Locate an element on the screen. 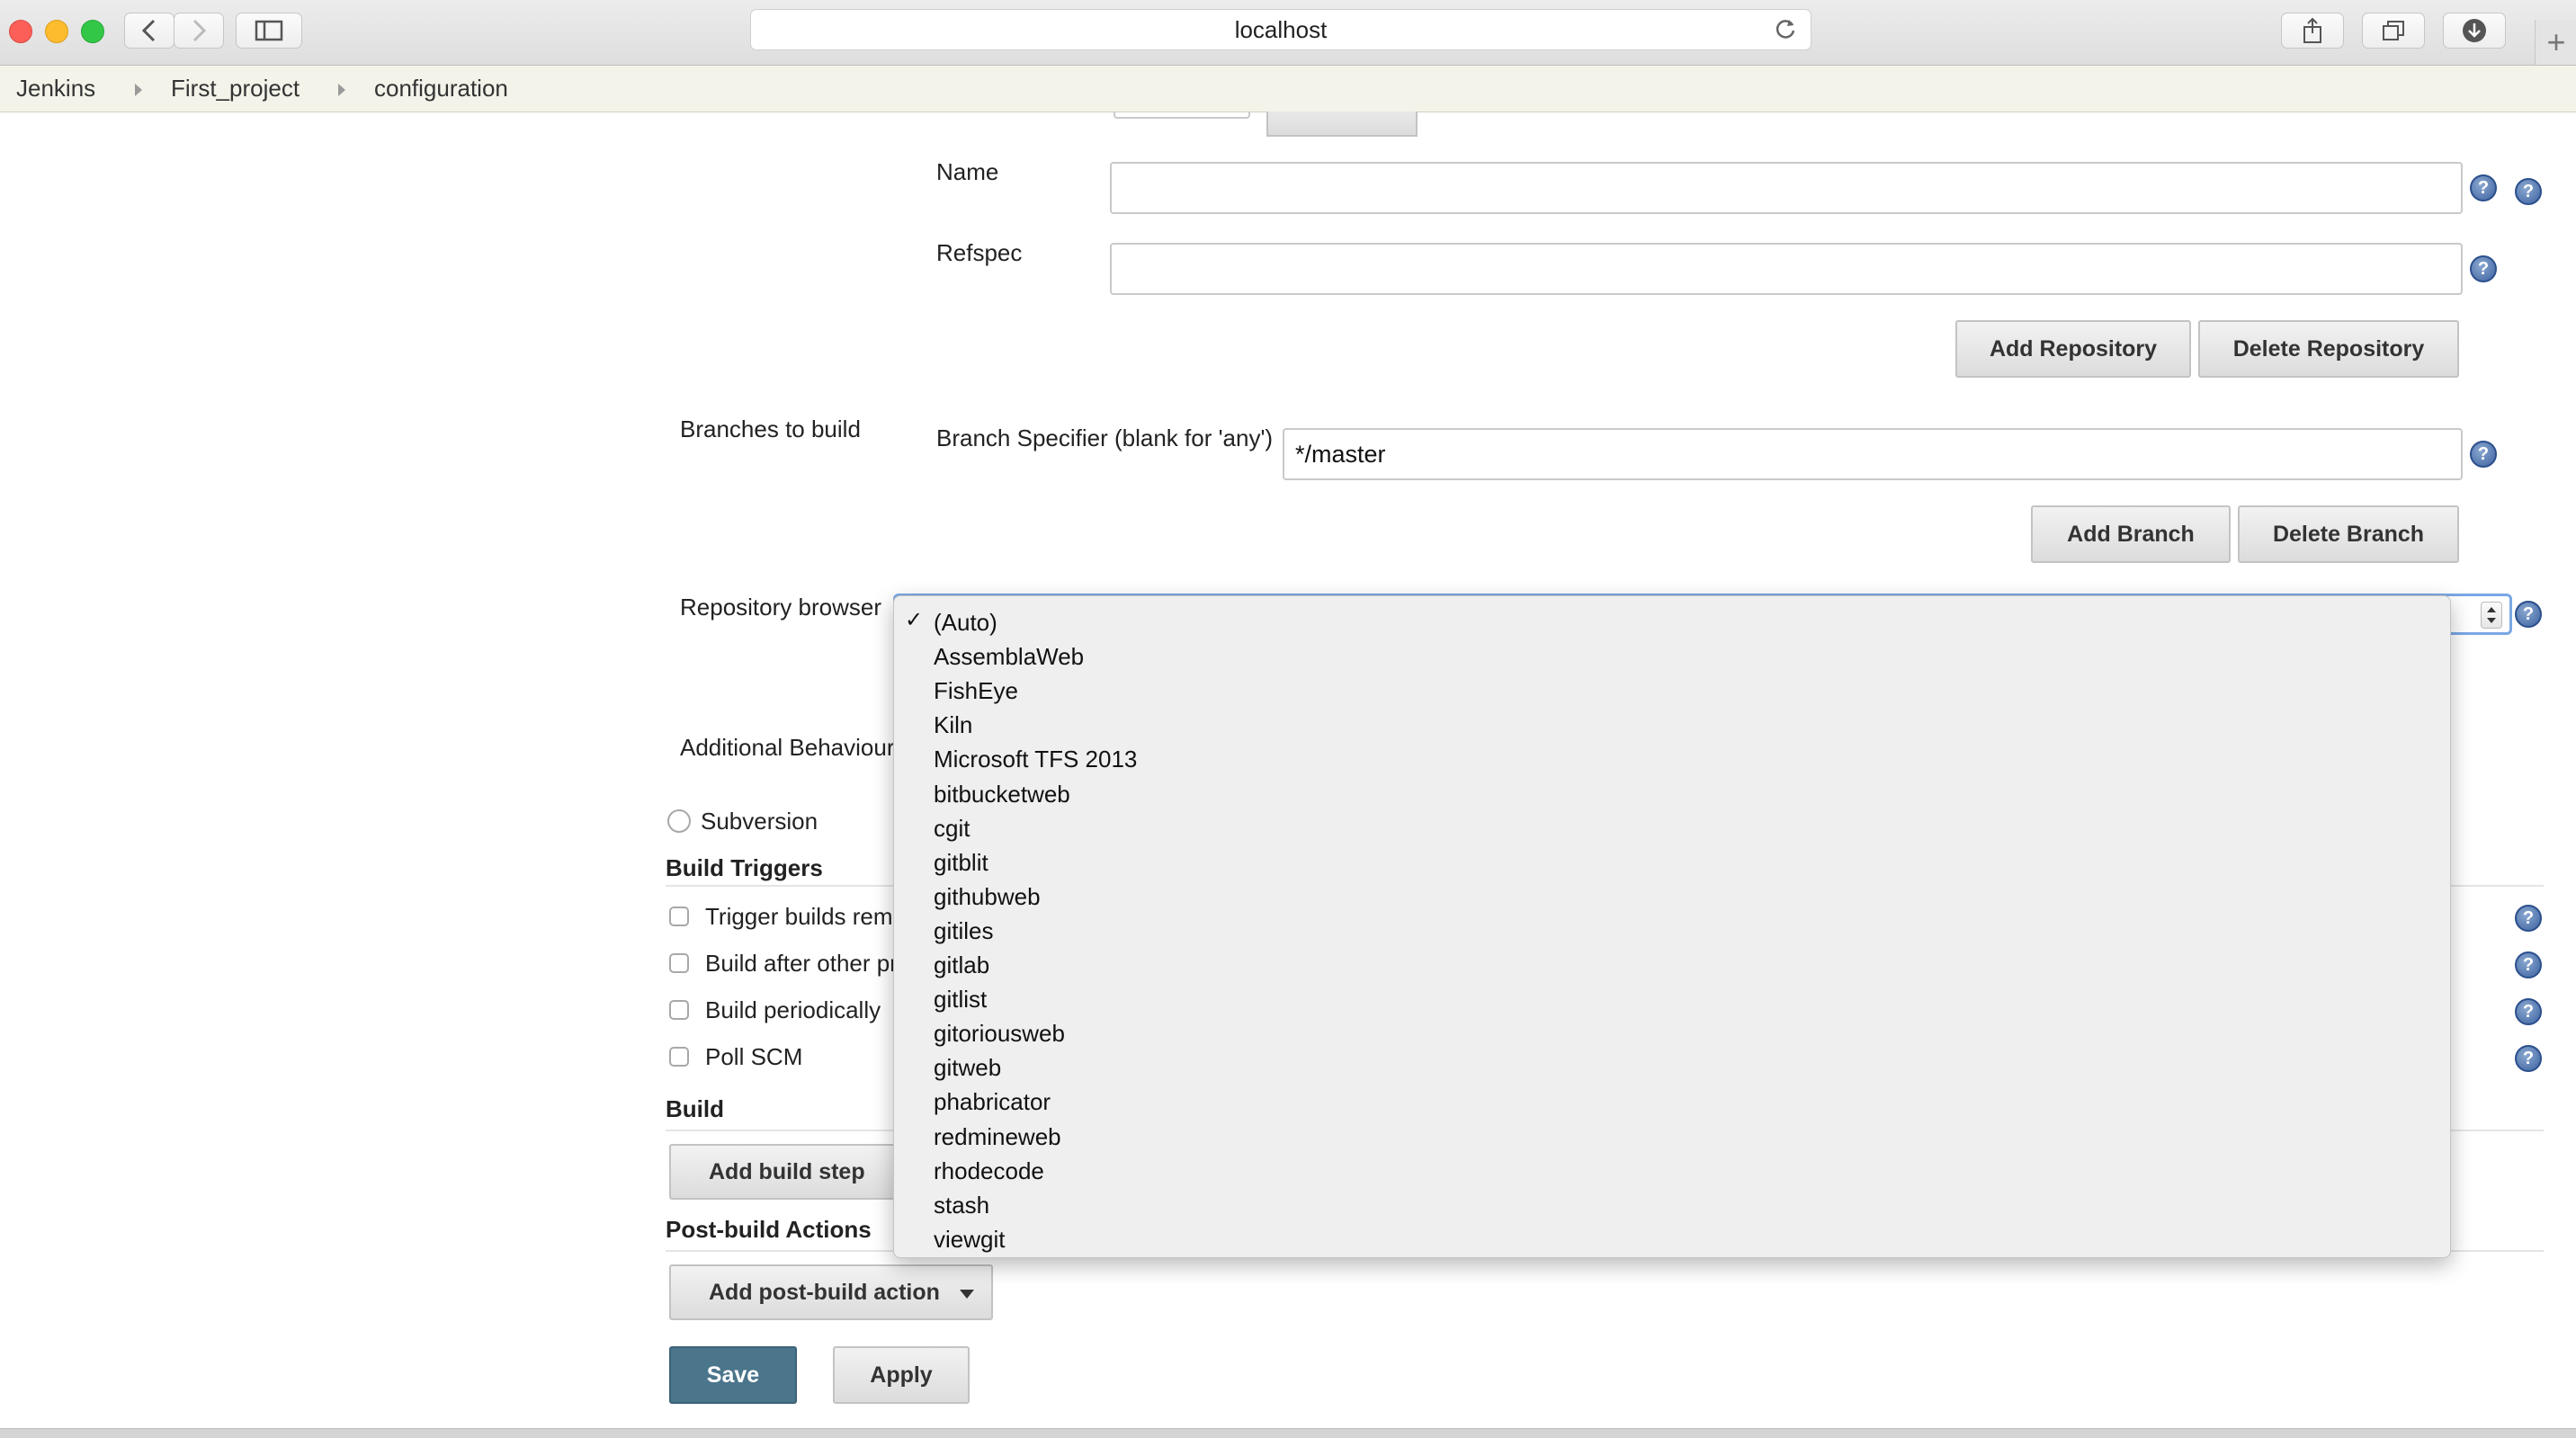  refspec-input is located at coordinates (1786, 269).